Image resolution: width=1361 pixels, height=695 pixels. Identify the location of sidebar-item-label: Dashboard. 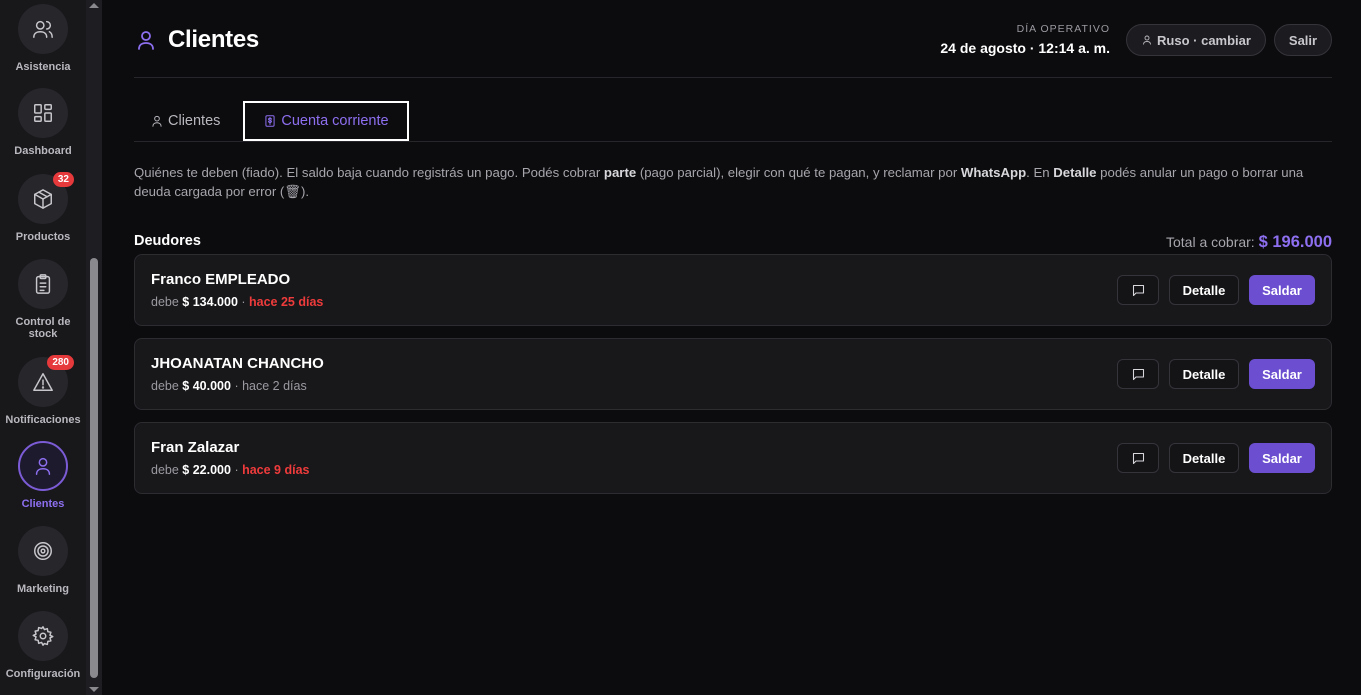
(43, 151).